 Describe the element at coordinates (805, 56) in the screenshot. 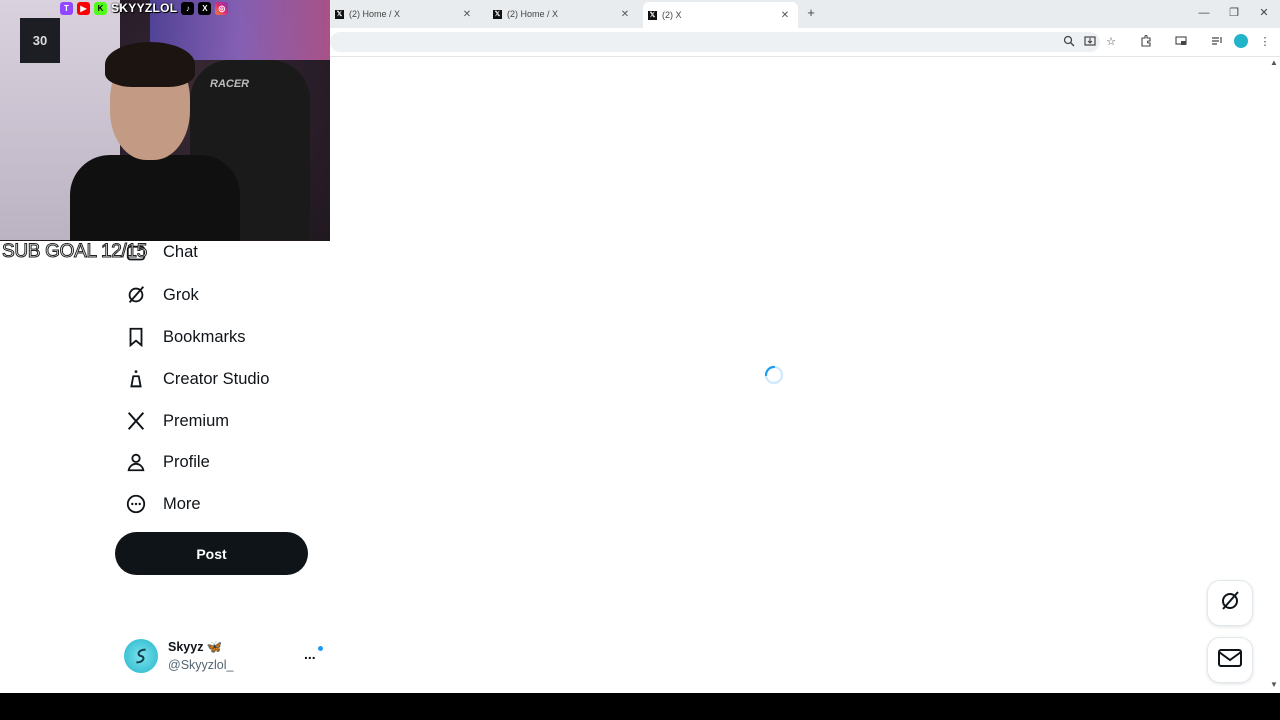

I see `toolbar-divider` at that location.